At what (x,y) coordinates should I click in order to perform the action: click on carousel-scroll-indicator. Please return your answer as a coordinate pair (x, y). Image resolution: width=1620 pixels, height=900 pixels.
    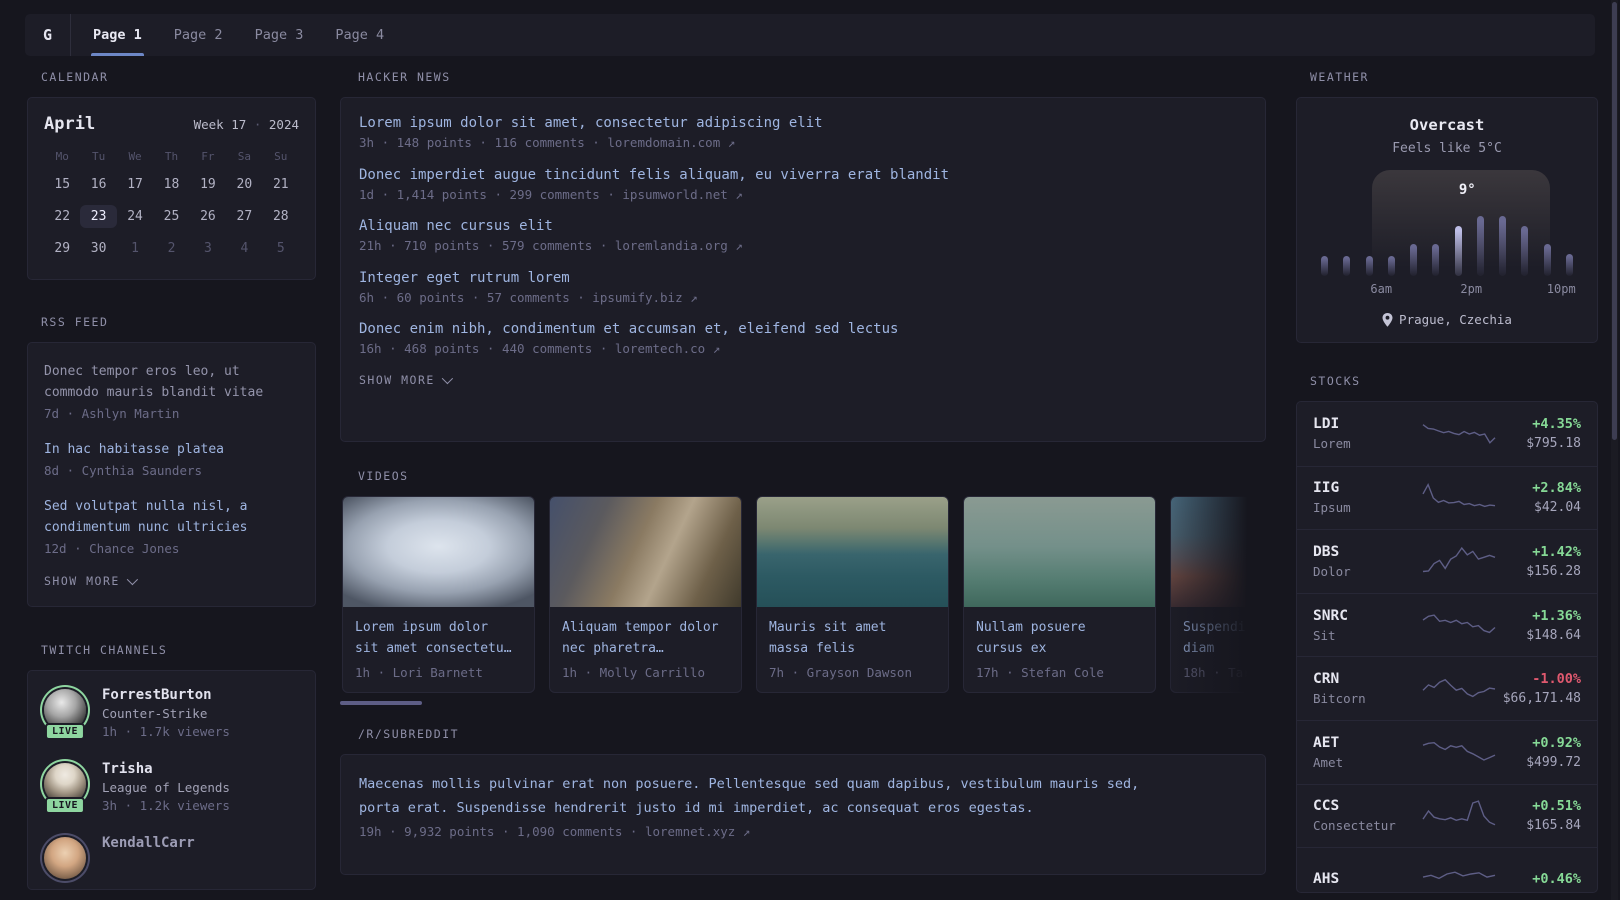
    Looking at the image, I should click on (381, 703).